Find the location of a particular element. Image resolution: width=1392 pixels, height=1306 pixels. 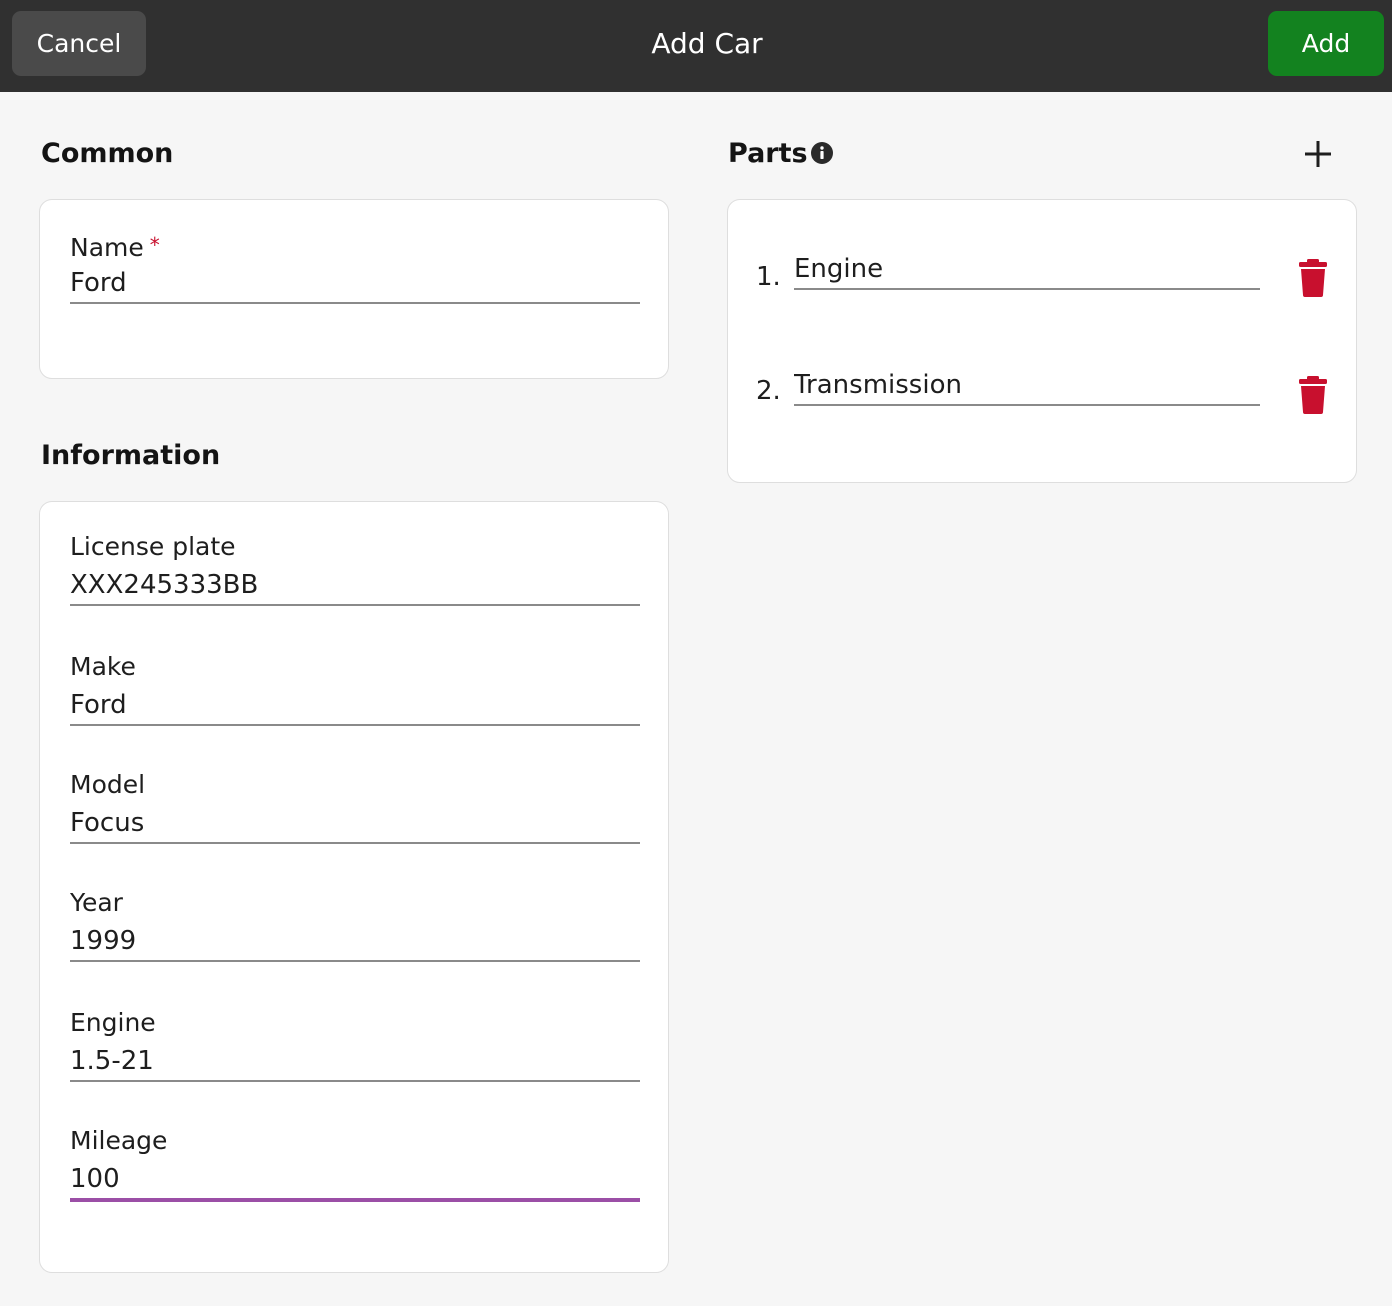

part-number: 2. is located at coordinates (768, 391).